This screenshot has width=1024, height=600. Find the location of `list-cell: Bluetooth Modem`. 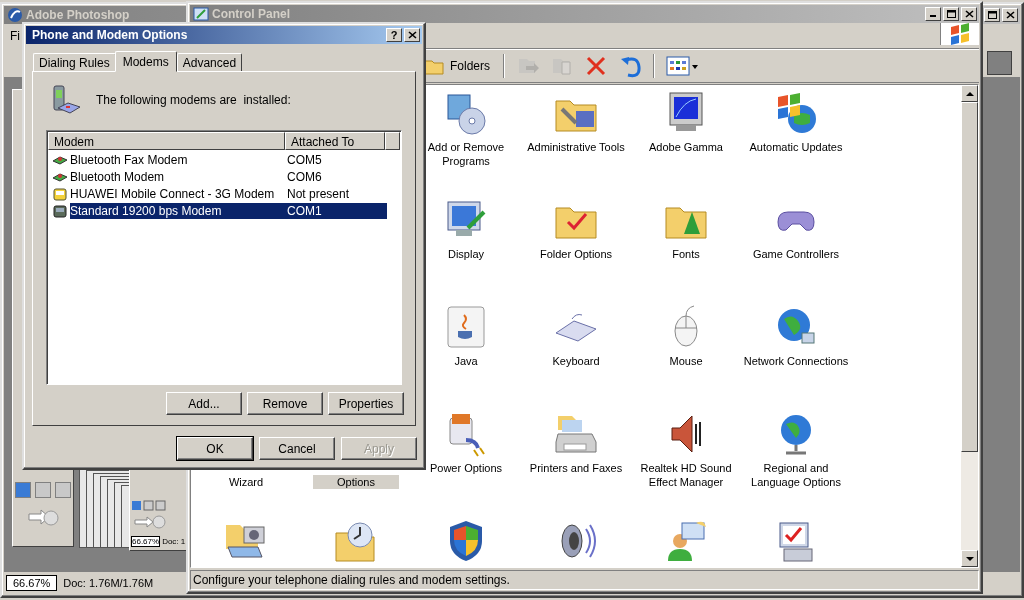

list-cell: Bluetooth Modem is located at coordinates (178, 176).